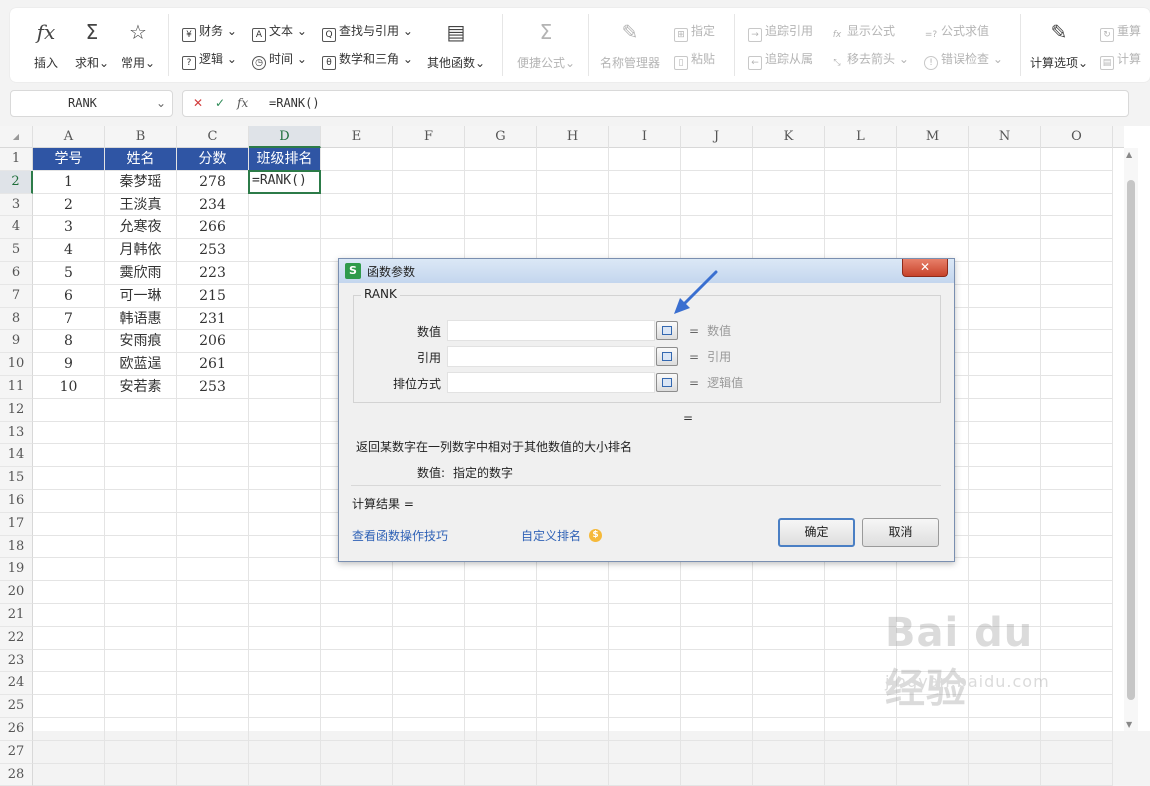  Describe the element at coordinates (220, 103) in the screenshot. I see `confirm-icon: ✓` at that location.